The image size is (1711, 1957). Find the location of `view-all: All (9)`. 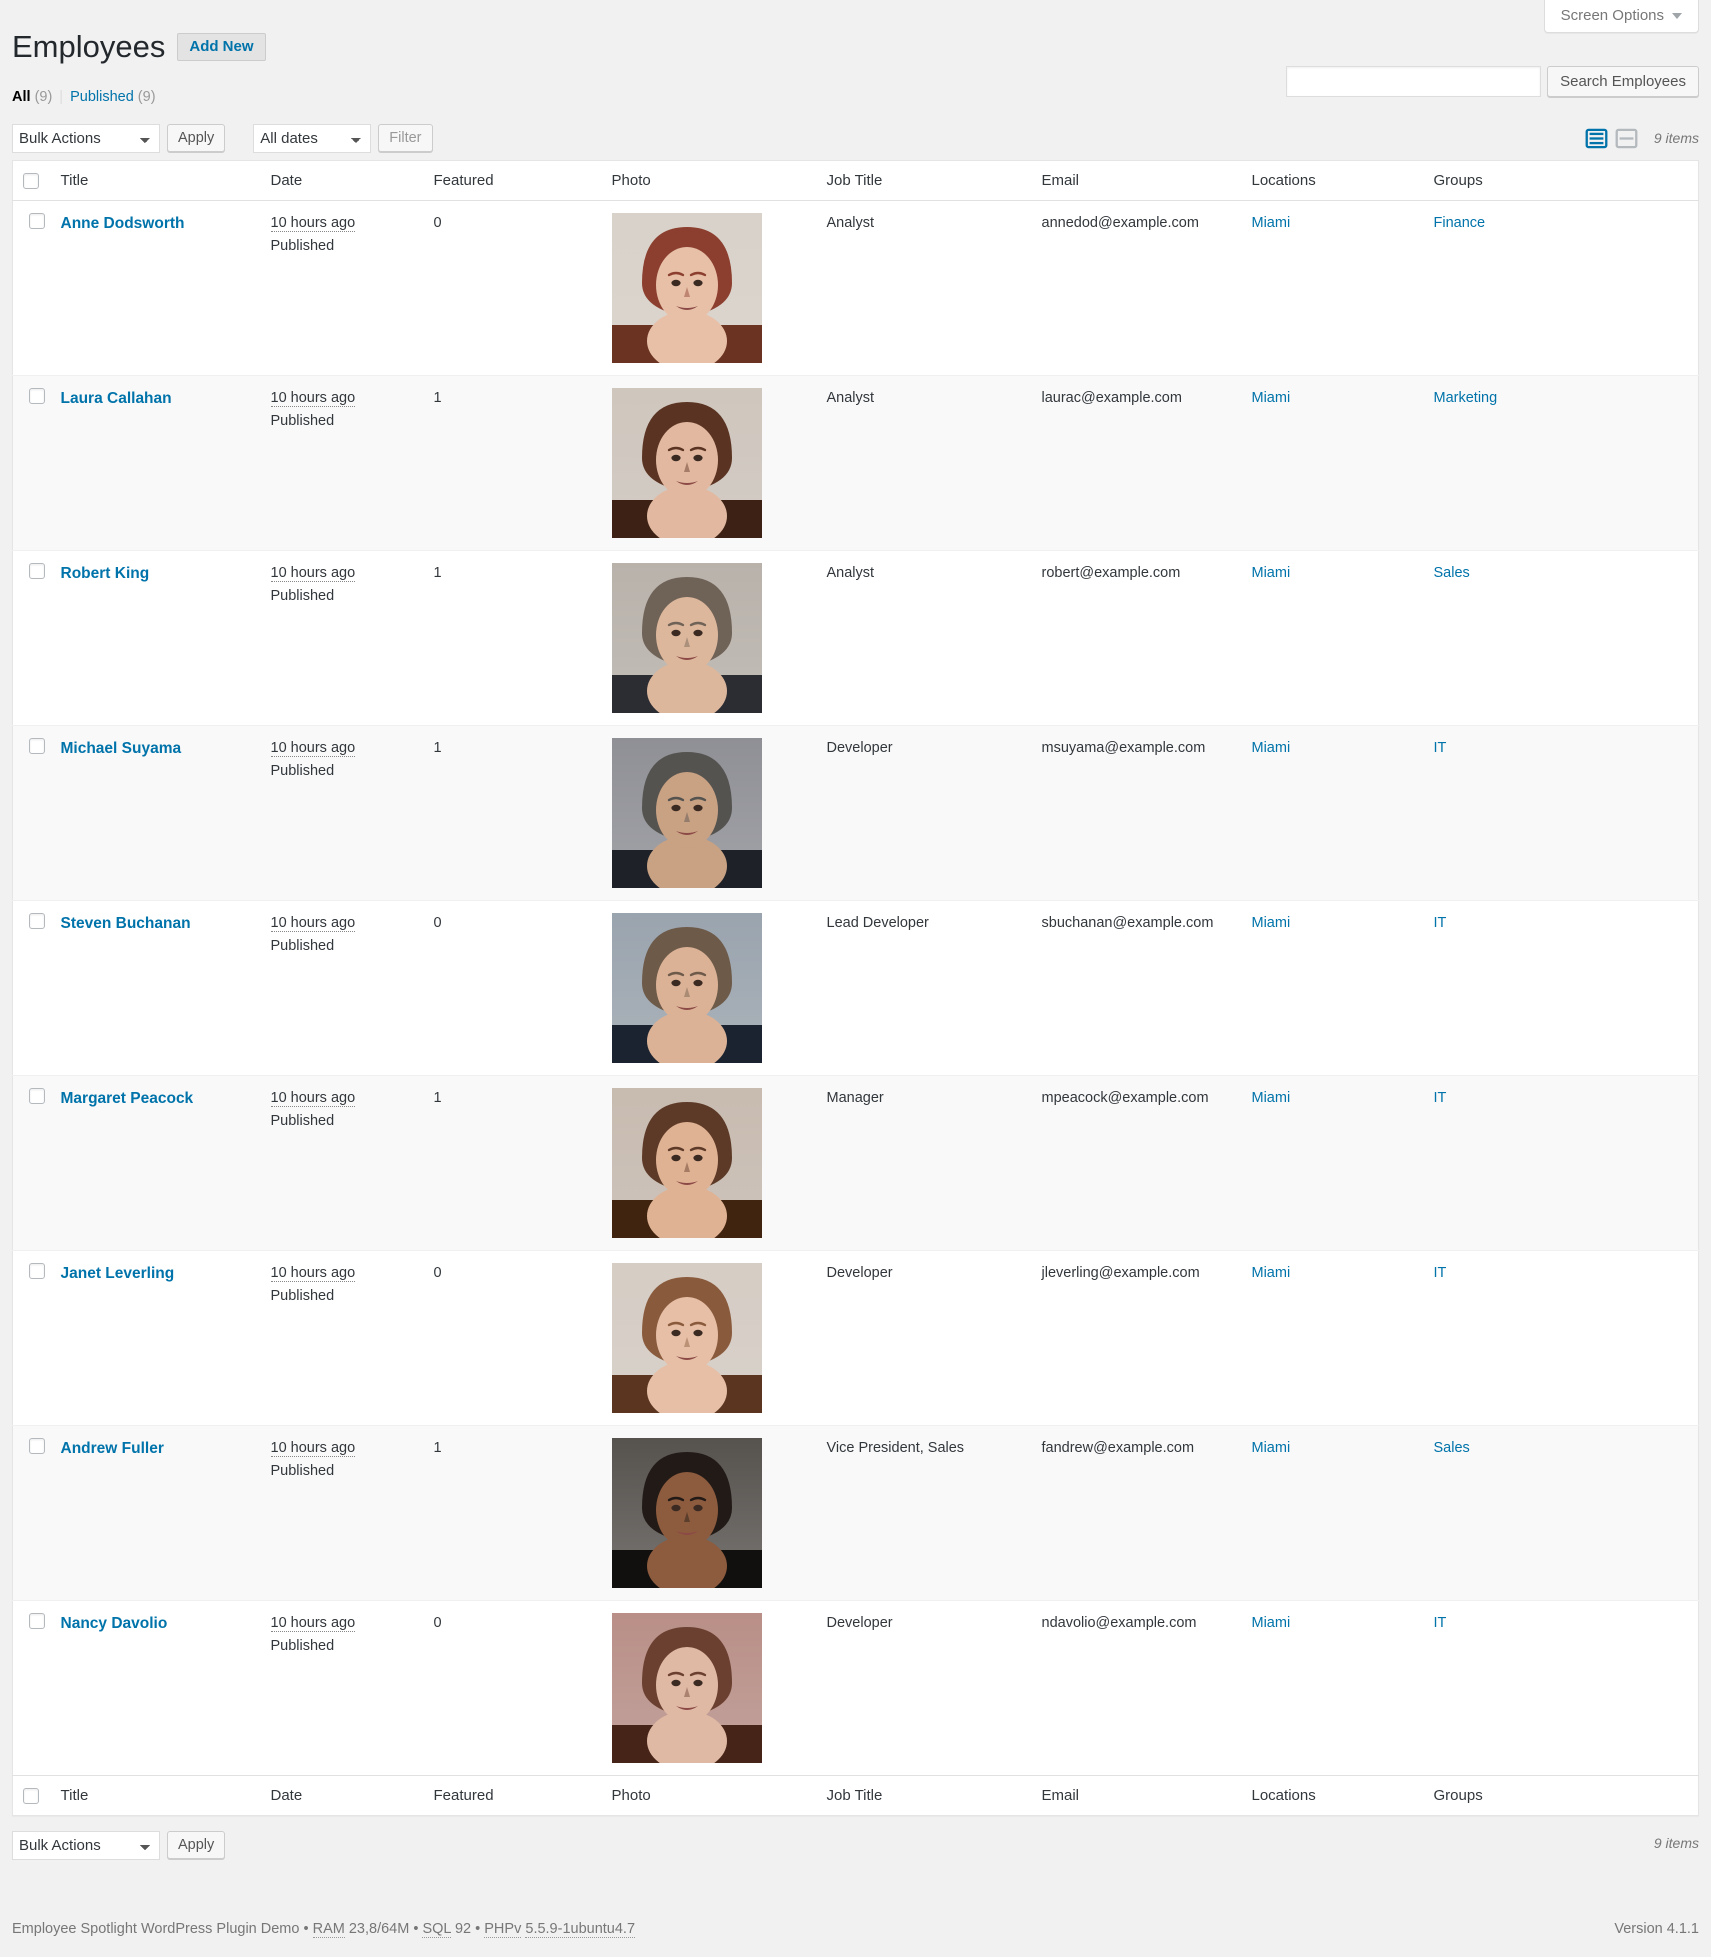

view-all: All (9) is located at coordinates (32, 97).